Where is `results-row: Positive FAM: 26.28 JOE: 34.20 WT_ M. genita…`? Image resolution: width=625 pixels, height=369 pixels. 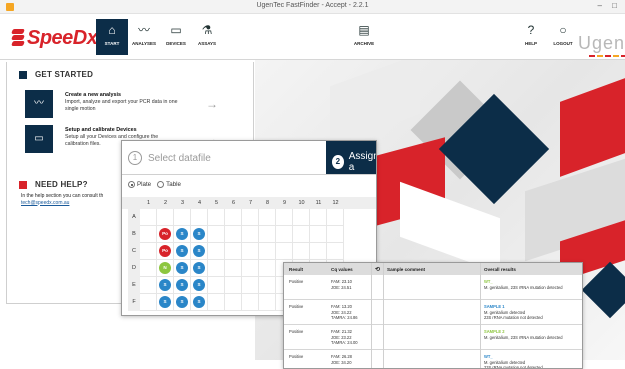
results-row: Positive FAM: 26.28 JOE: 34.20 WT_ M. genita… is located at coordinates (433, 359).